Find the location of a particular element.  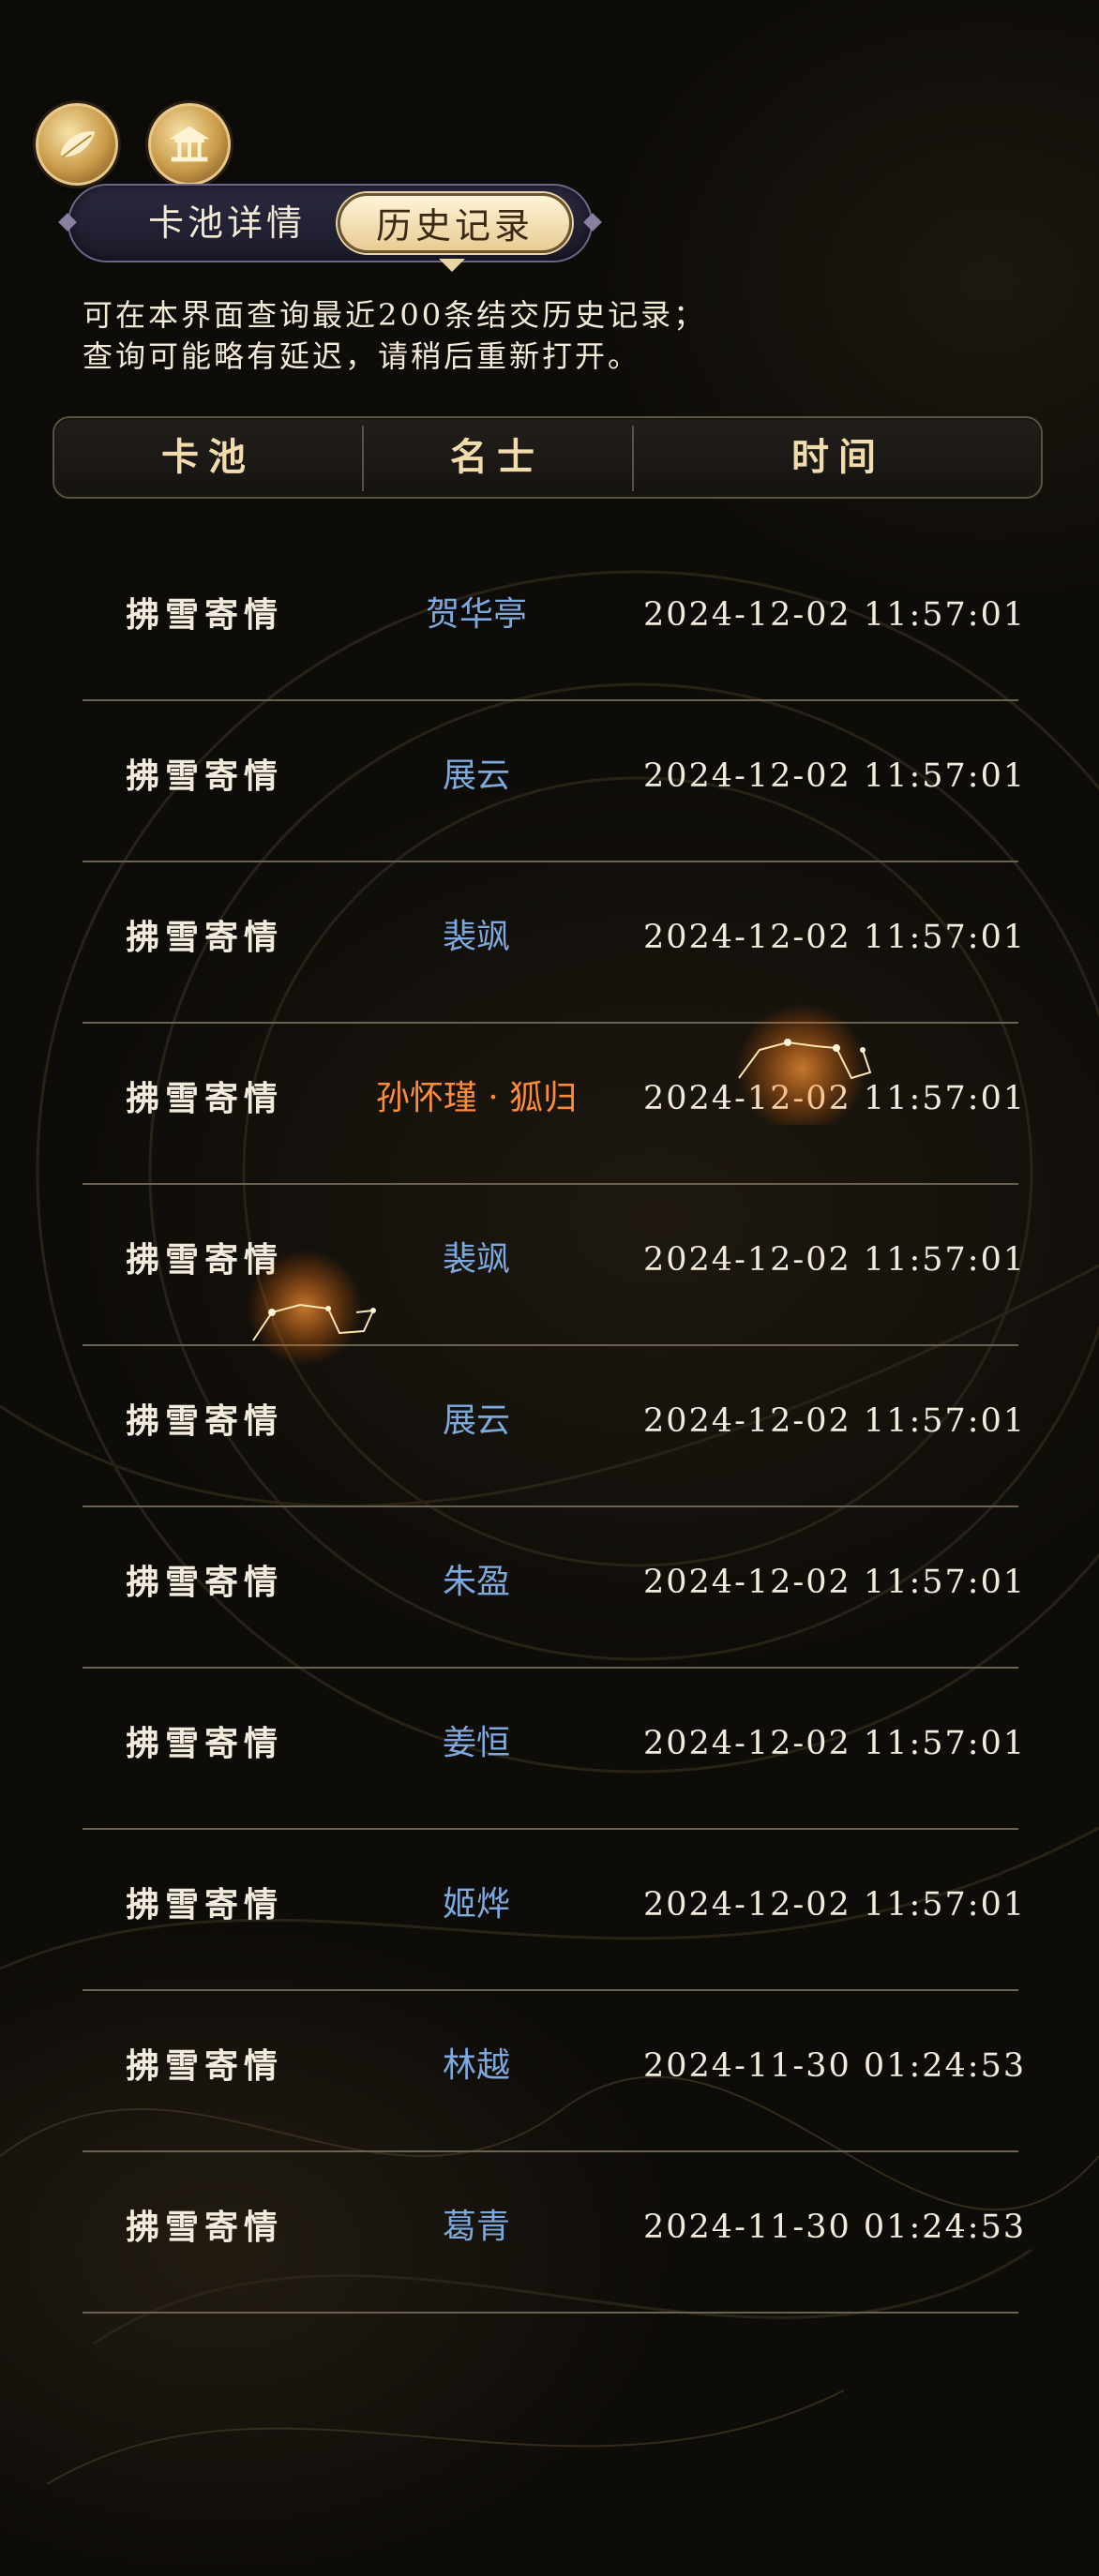

row-hero: 朱盈 is located at coordinates (476, 1582).